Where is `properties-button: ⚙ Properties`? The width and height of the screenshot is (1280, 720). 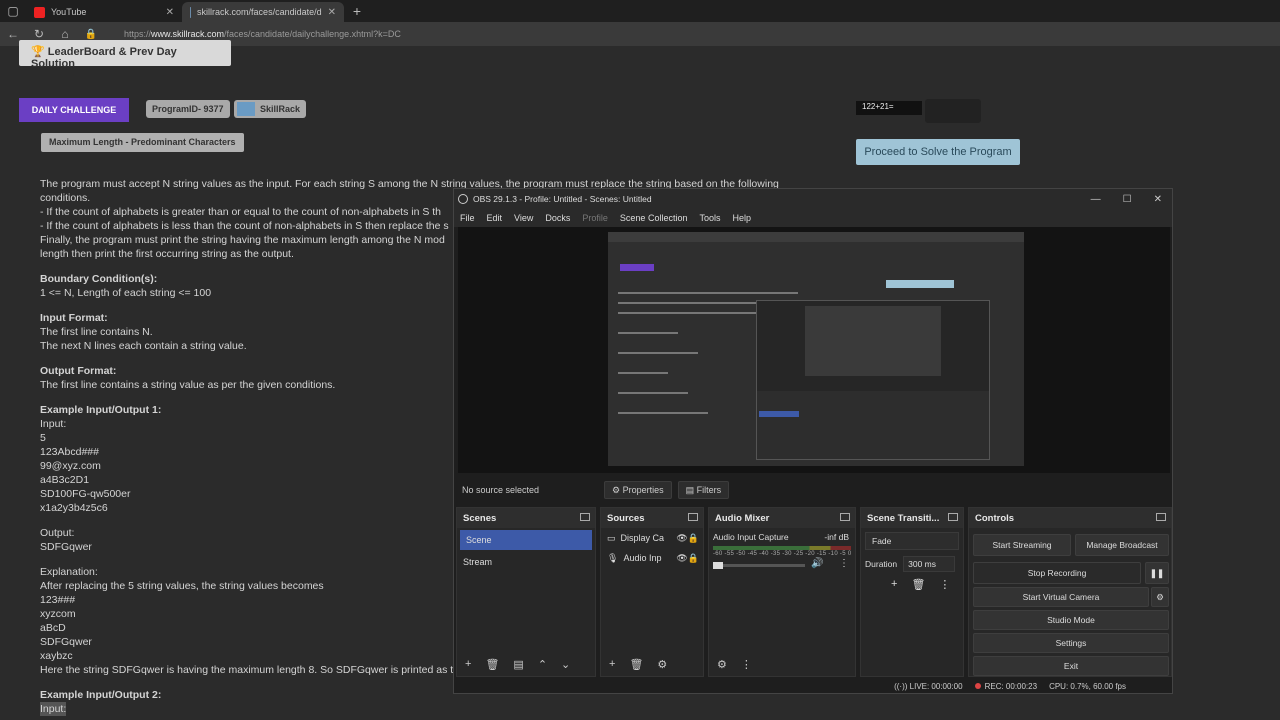
properties-button: ⚙ Properties is located at coordinates (638, 490).